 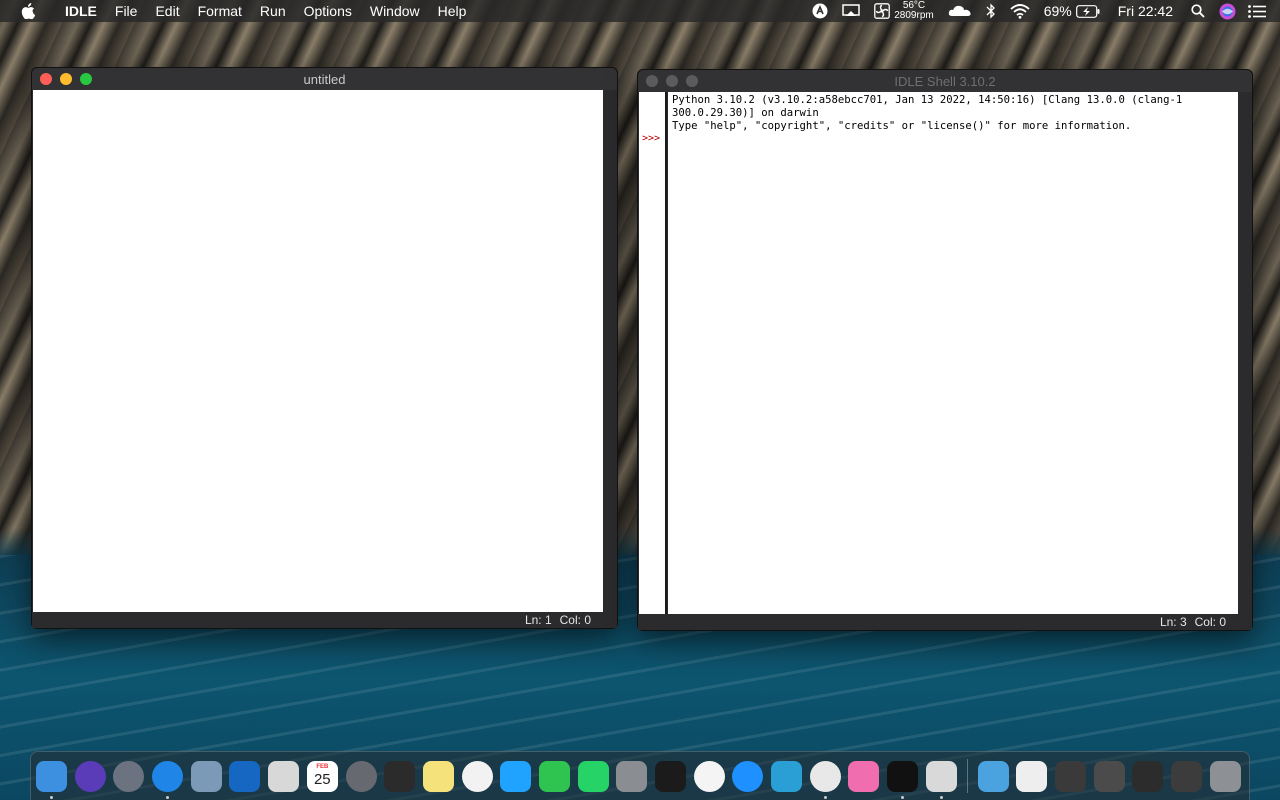 What do you see at coordinates (1032, 776) in the screenshot?
I see `document-icon` at bounding box center [1032, 776].